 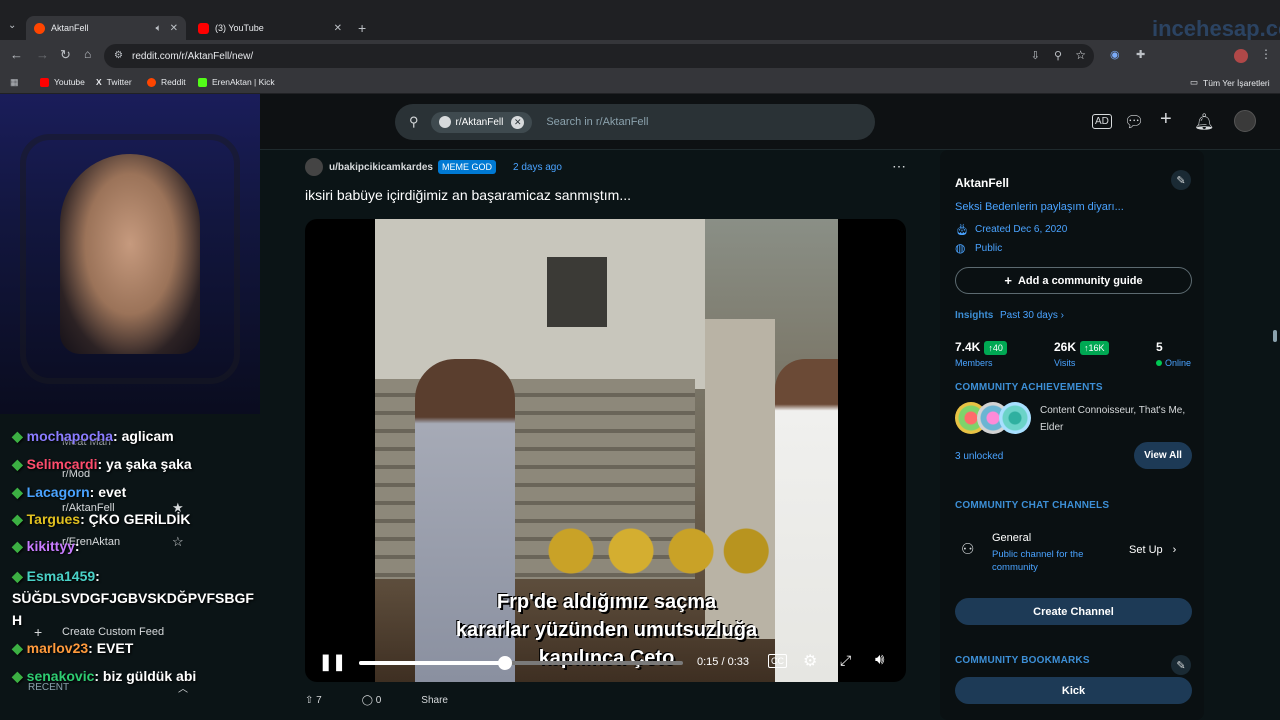 I want to click on chat-line: ◆ mochapocha: aglicam, so click(x=93, y=436).